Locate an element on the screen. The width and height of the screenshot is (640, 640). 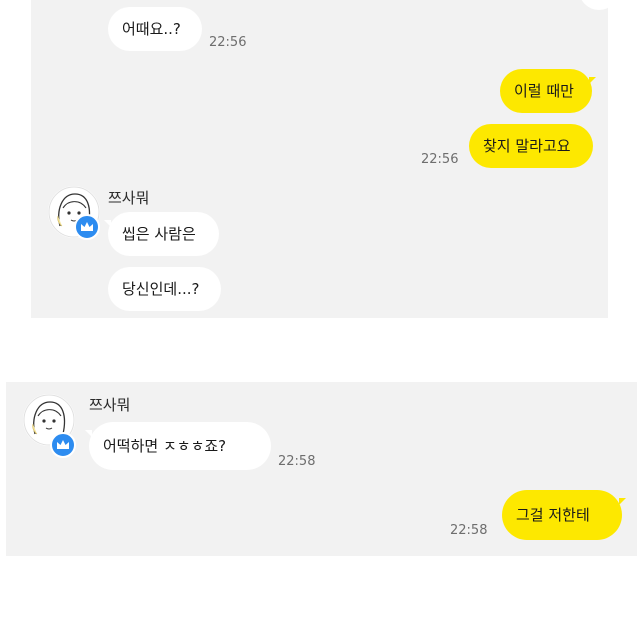
incoming-message-bubble: 씹은 사람은 is located at coordinates (161, 234).